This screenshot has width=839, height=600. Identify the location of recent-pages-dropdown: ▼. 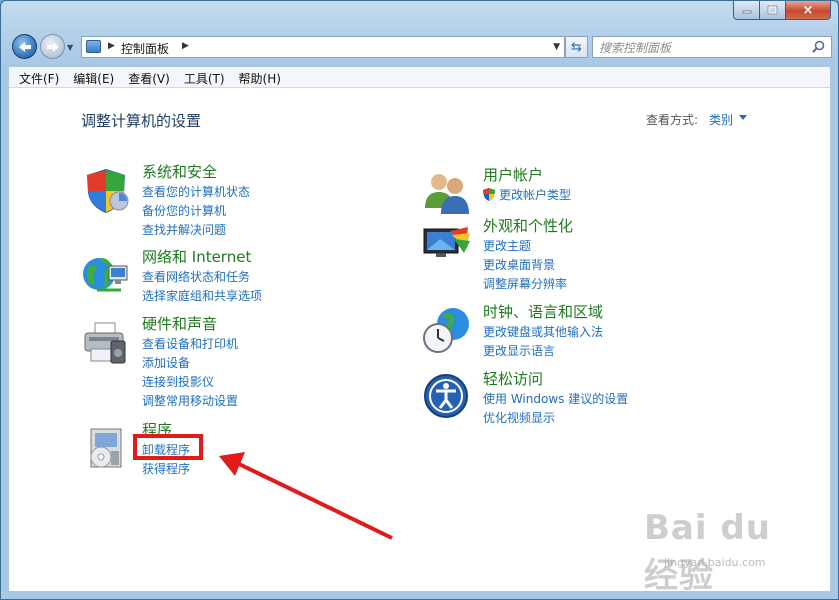
(70, 47).